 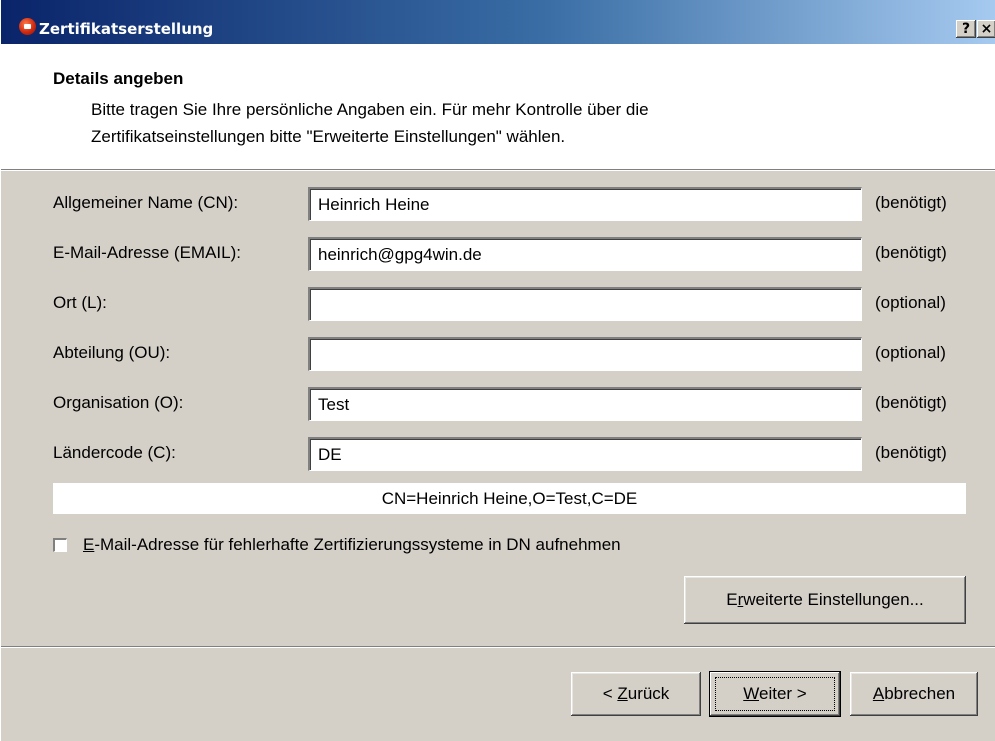 I want to click on email-hint: (benötigt), so click(x=911, y=252).